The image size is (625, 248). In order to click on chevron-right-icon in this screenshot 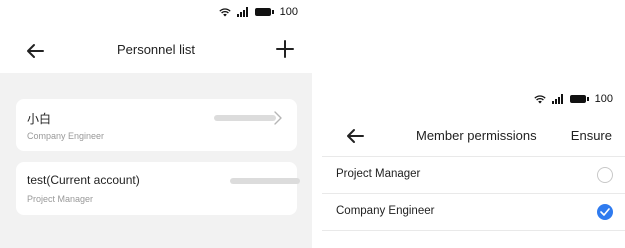, I will do `click(278, 118)`.